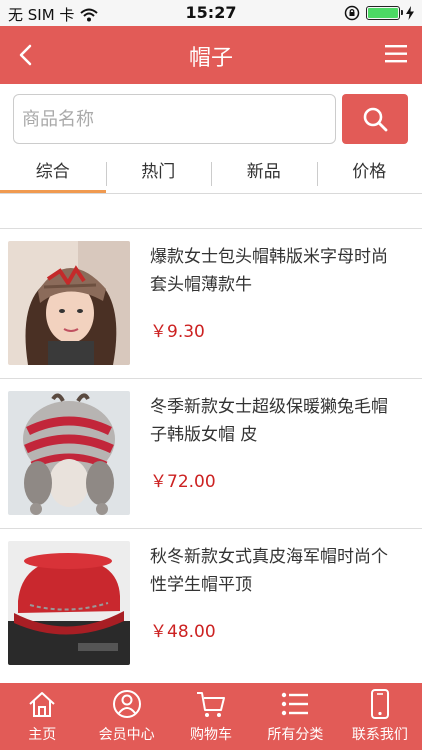 This screenshot has height=750, width=422. I want to click on status-bar: 无 SIM 卡 15:27, so click(211, 13).